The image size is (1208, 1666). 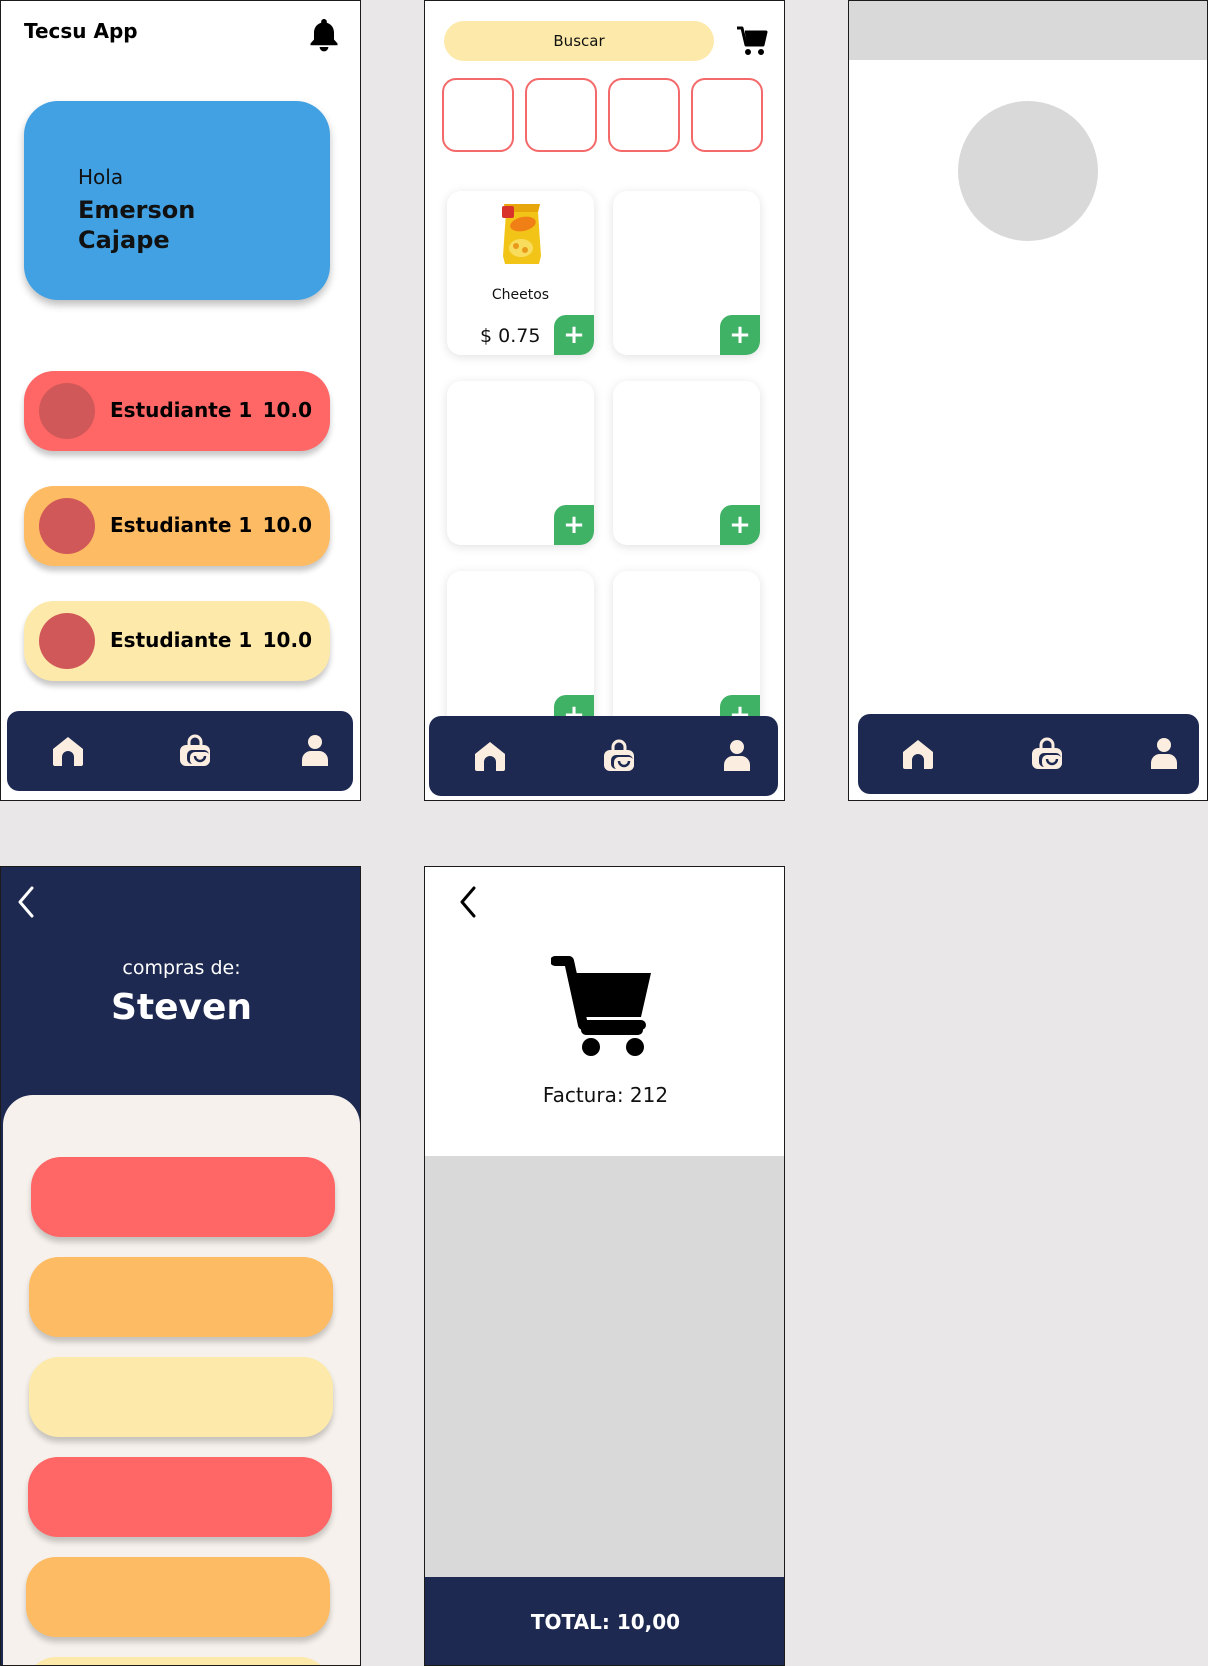 I want to click on product-card: Cheetos $ 0.75 +, so click(x=520, y=273).